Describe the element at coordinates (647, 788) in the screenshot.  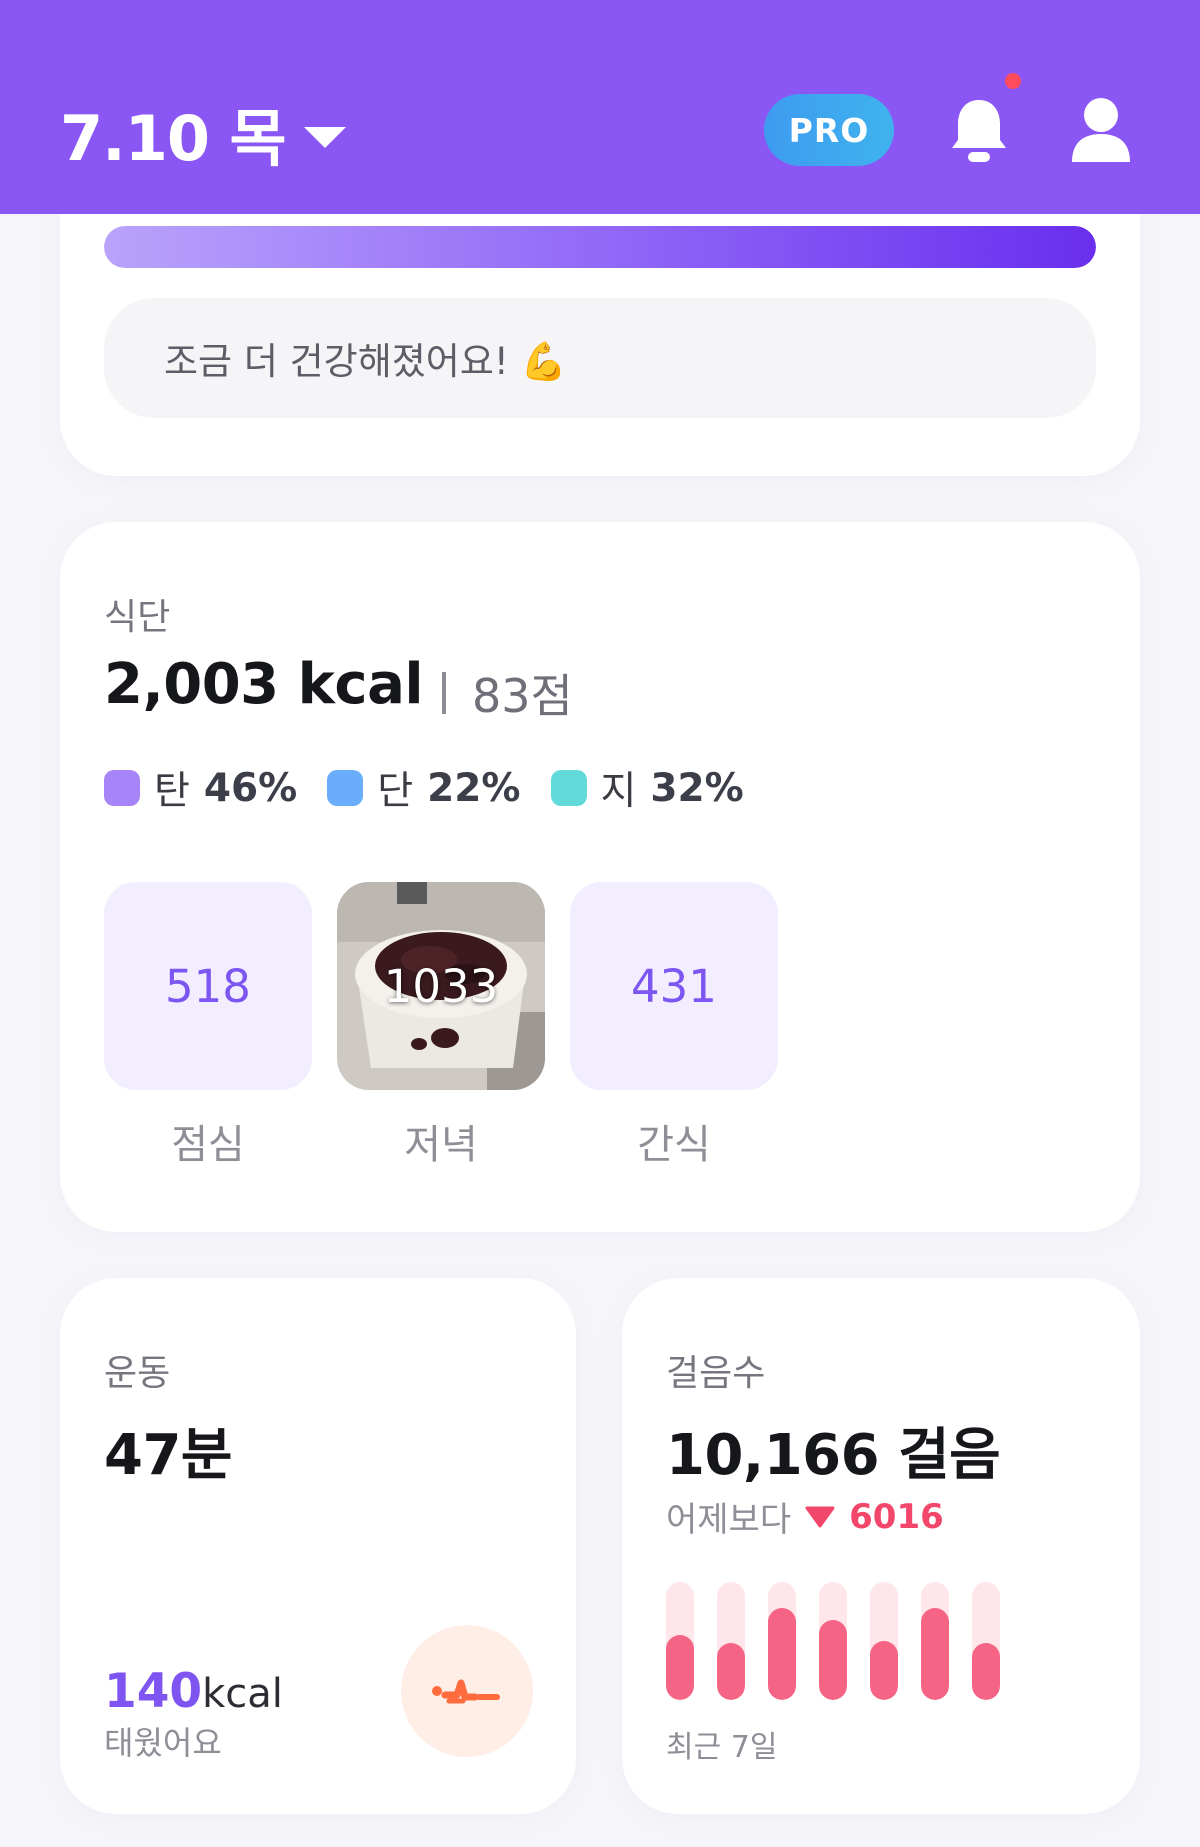
I see `macro-fat: 지 32%` at that location.